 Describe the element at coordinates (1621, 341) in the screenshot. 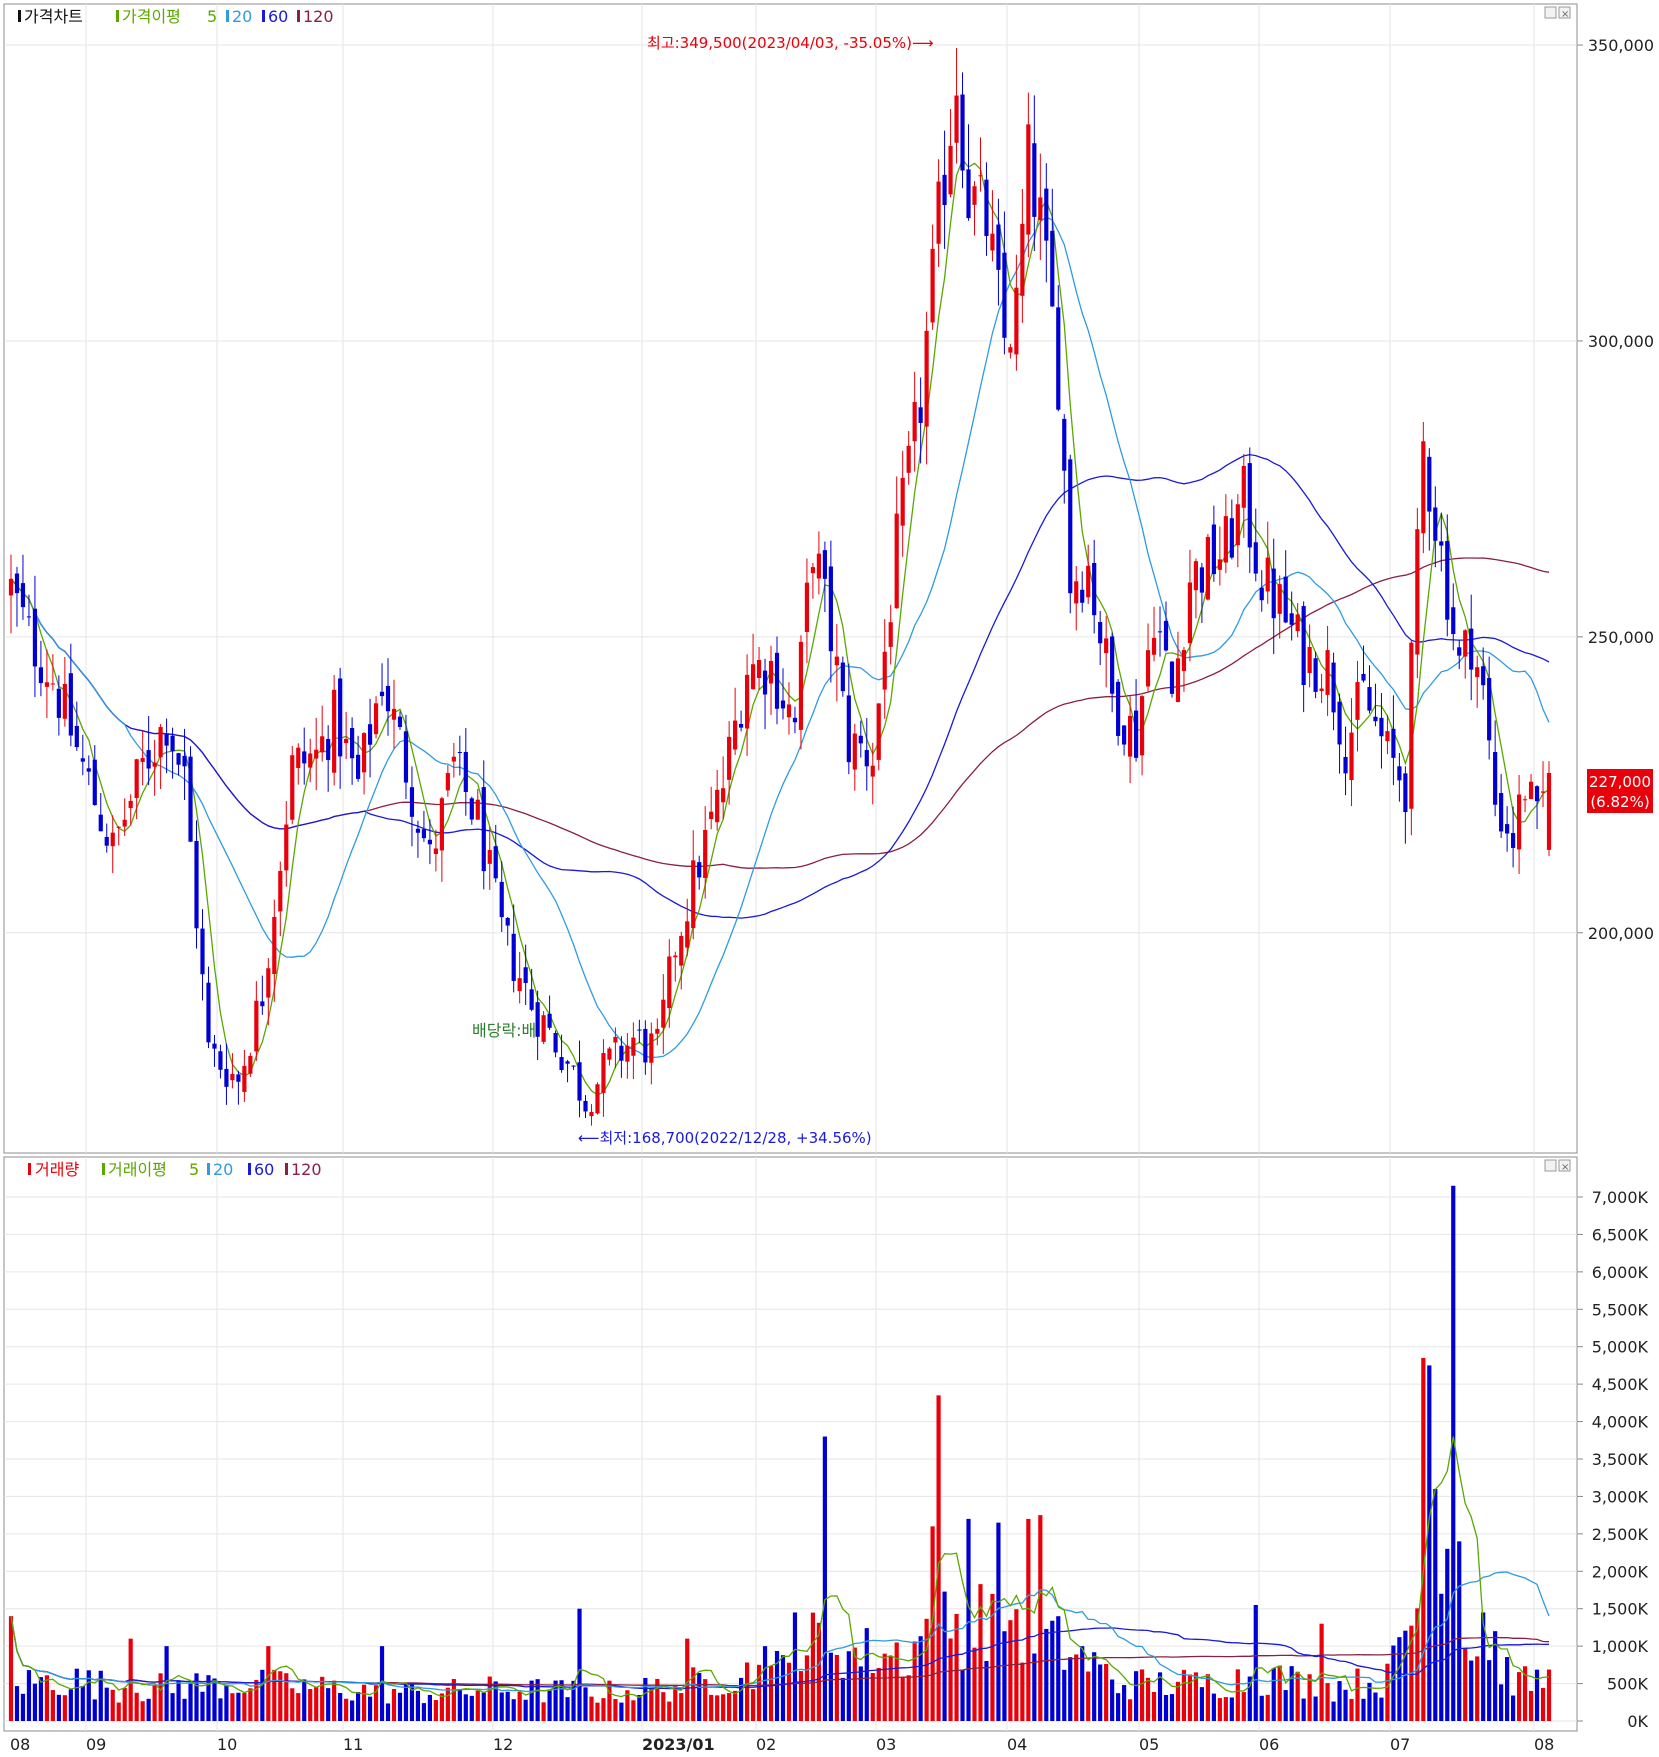

I see `price-tick-label: 300,000` at that location.